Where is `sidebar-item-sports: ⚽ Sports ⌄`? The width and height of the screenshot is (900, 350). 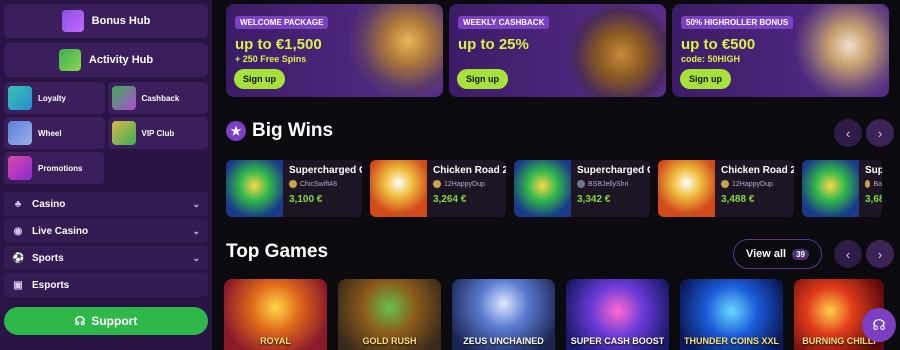
sidebar-item-sports: ⚽ Sports ⌄ is located at coordinates (106, 258).